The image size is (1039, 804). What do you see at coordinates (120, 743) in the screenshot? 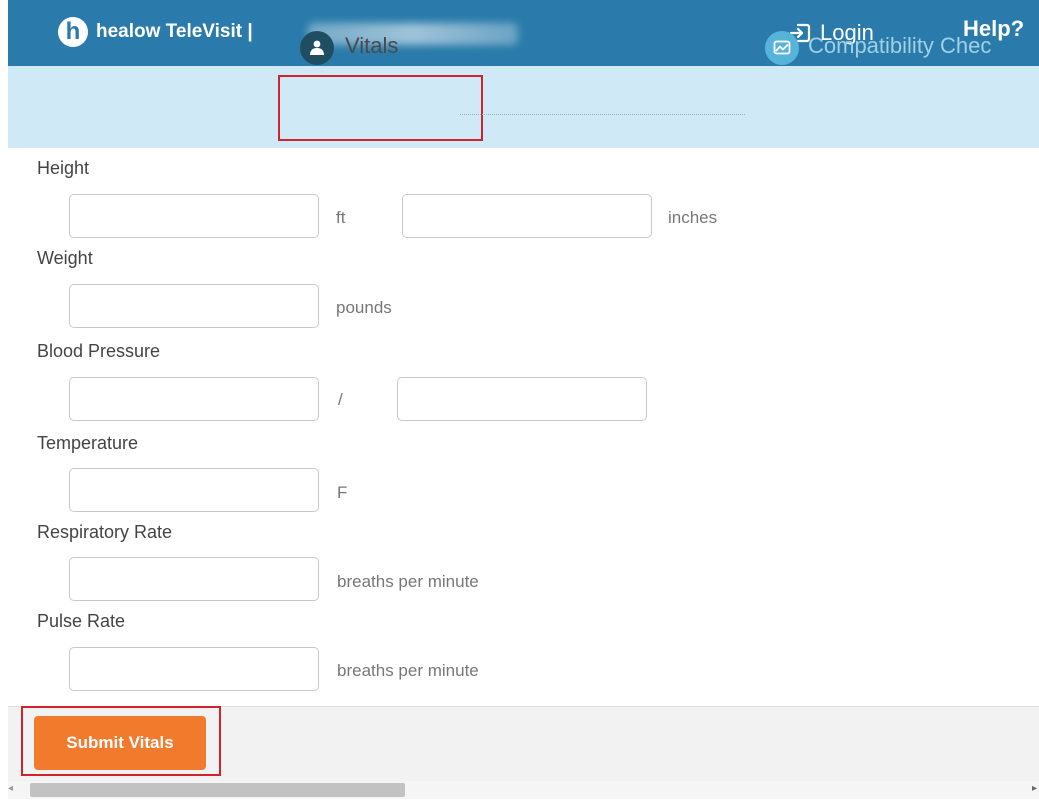
I see `submit-vitals-button: Submit Vitals` at bounding box center [120, 743].